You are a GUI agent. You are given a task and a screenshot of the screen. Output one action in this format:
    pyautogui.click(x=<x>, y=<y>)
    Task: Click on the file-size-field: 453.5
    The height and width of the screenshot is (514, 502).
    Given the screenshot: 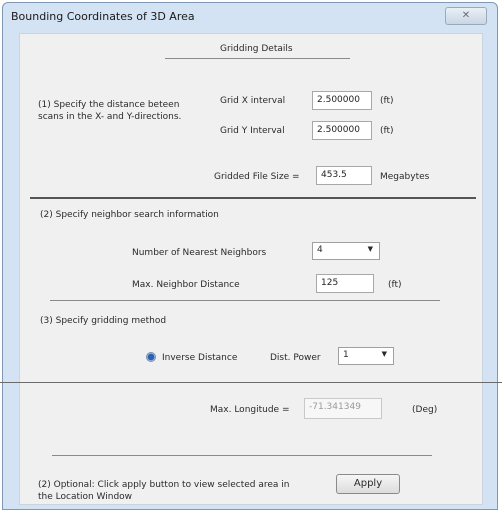 What is the action you would take?
    pyautogui.click(x=344, y=175)
    